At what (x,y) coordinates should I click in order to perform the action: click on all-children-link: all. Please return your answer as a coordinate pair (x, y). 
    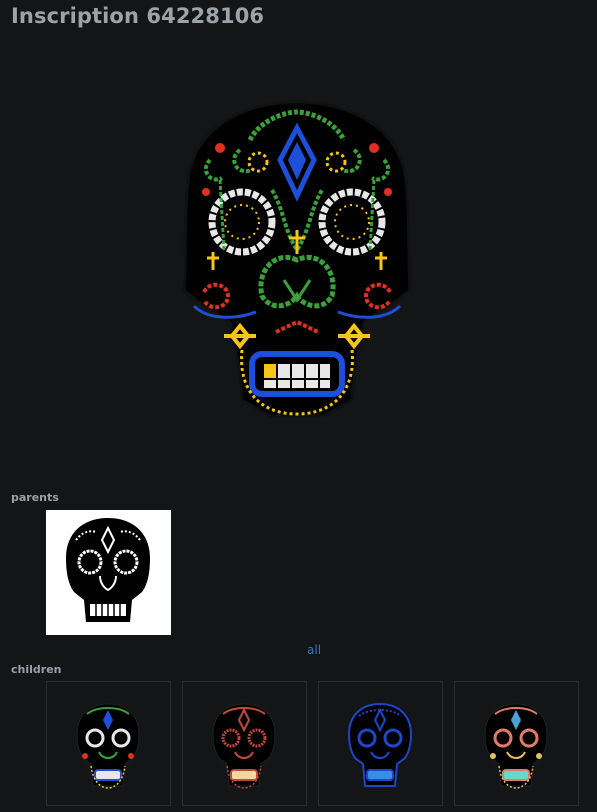
    Looking at the image, I should click on (314, 650).